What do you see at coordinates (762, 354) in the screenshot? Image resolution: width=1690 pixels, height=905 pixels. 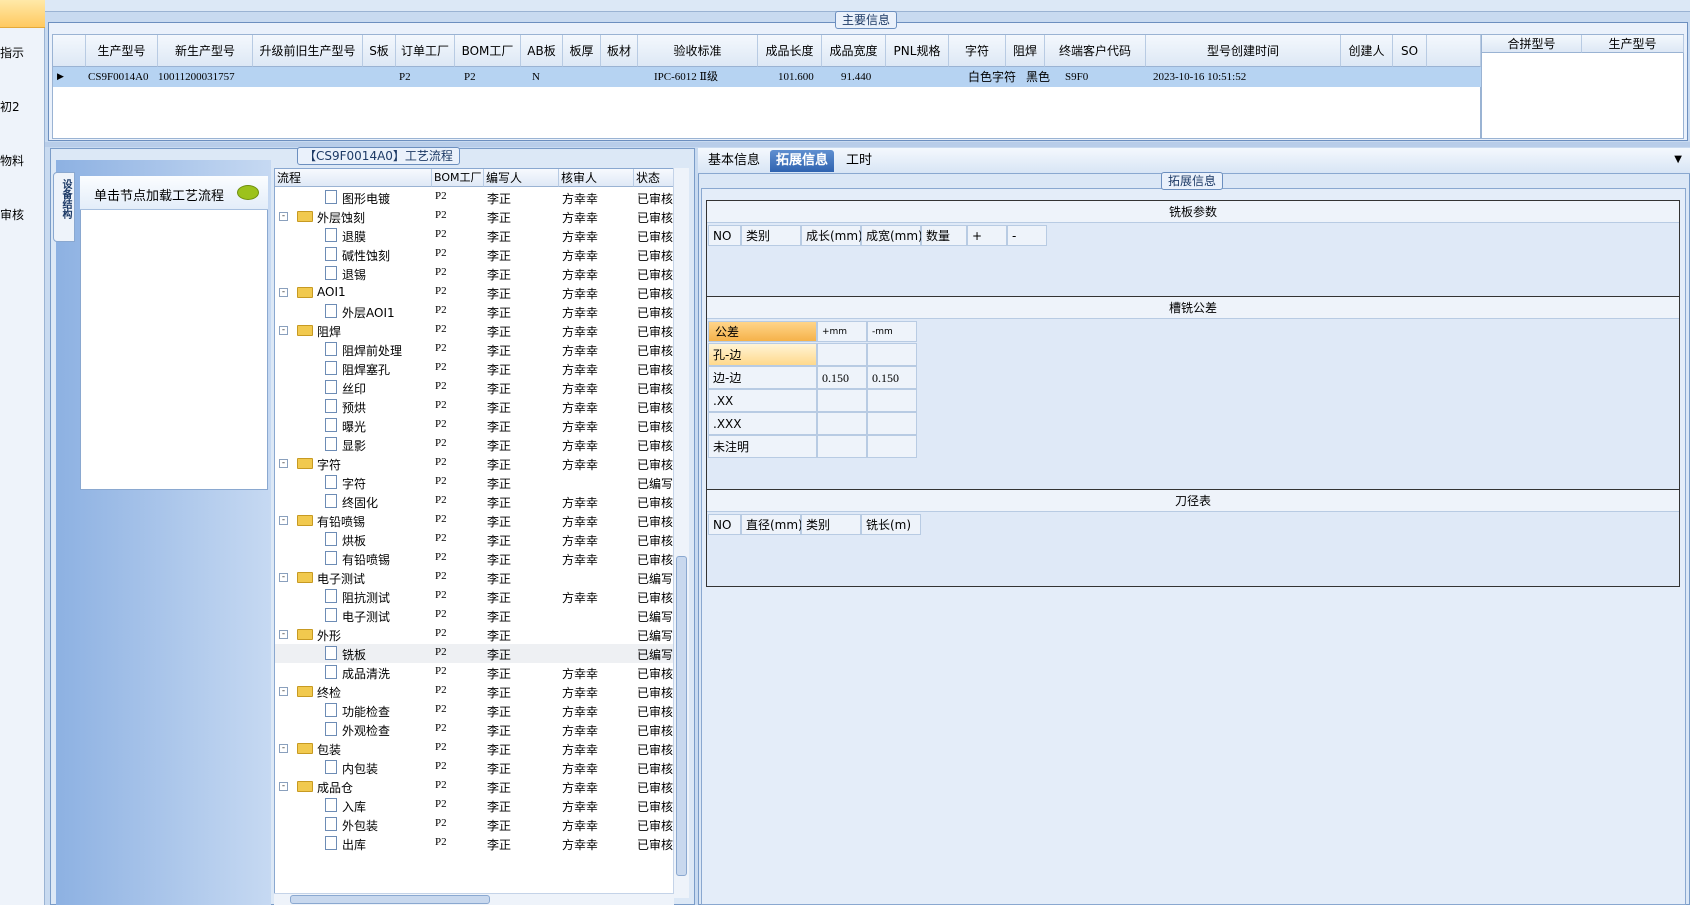 I see `tolerance-row-label: 孔-边` at bounding box center [762, 354].